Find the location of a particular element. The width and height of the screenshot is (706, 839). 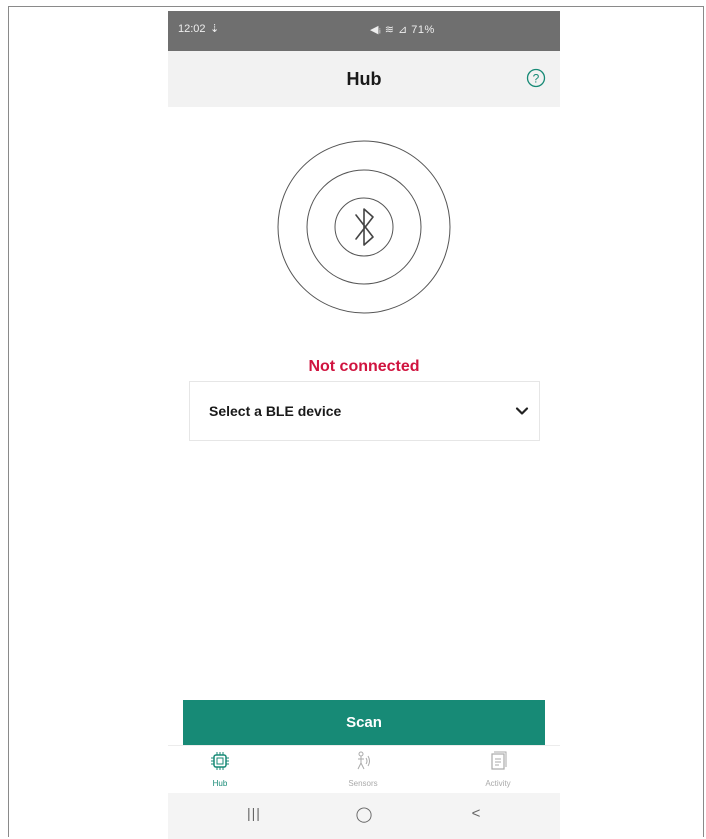

status-indicators: ◀ᵢ ≋ ⊿ 71% is located at coordinates (402, 30).